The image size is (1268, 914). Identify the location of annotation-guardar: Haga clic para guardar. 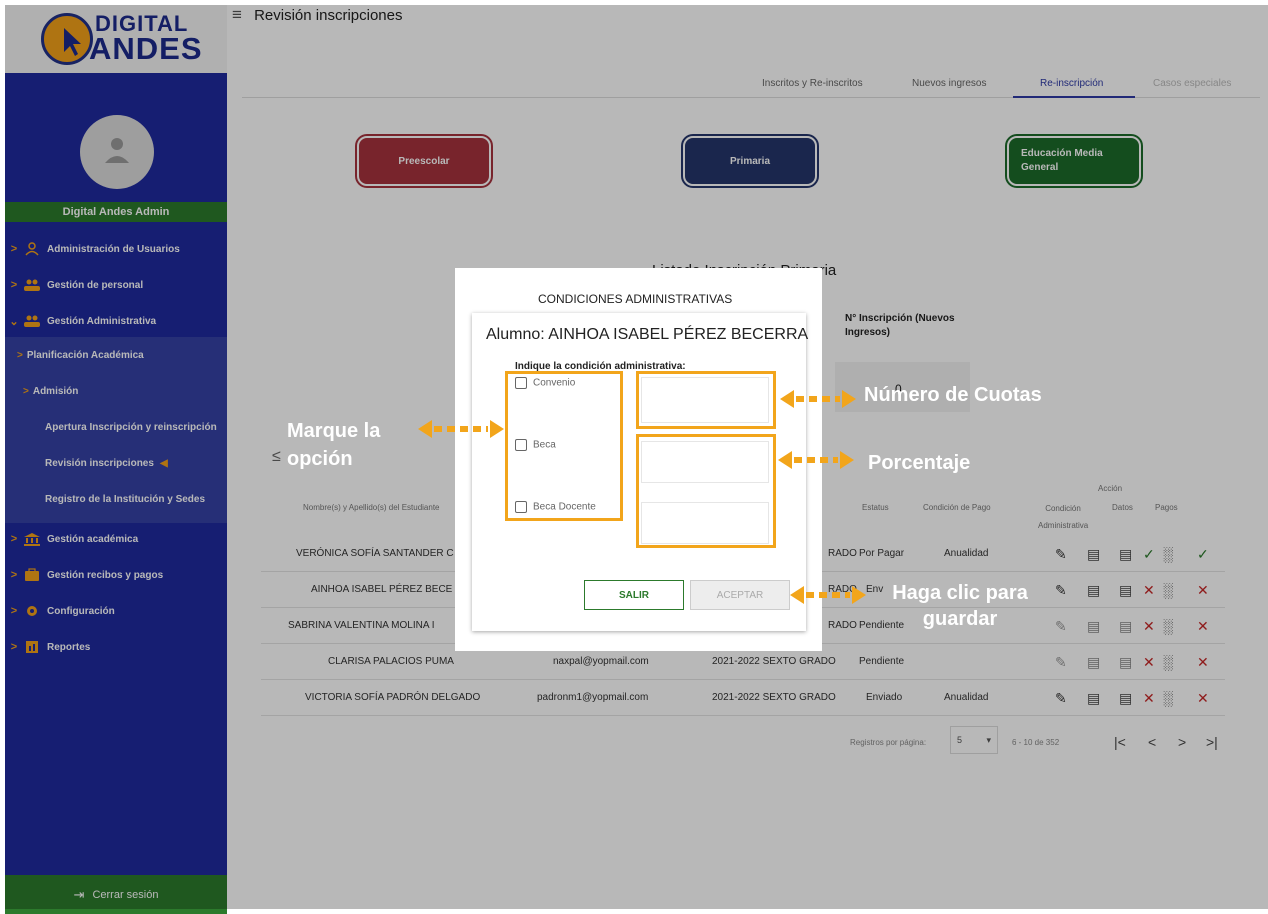
(960, 606).